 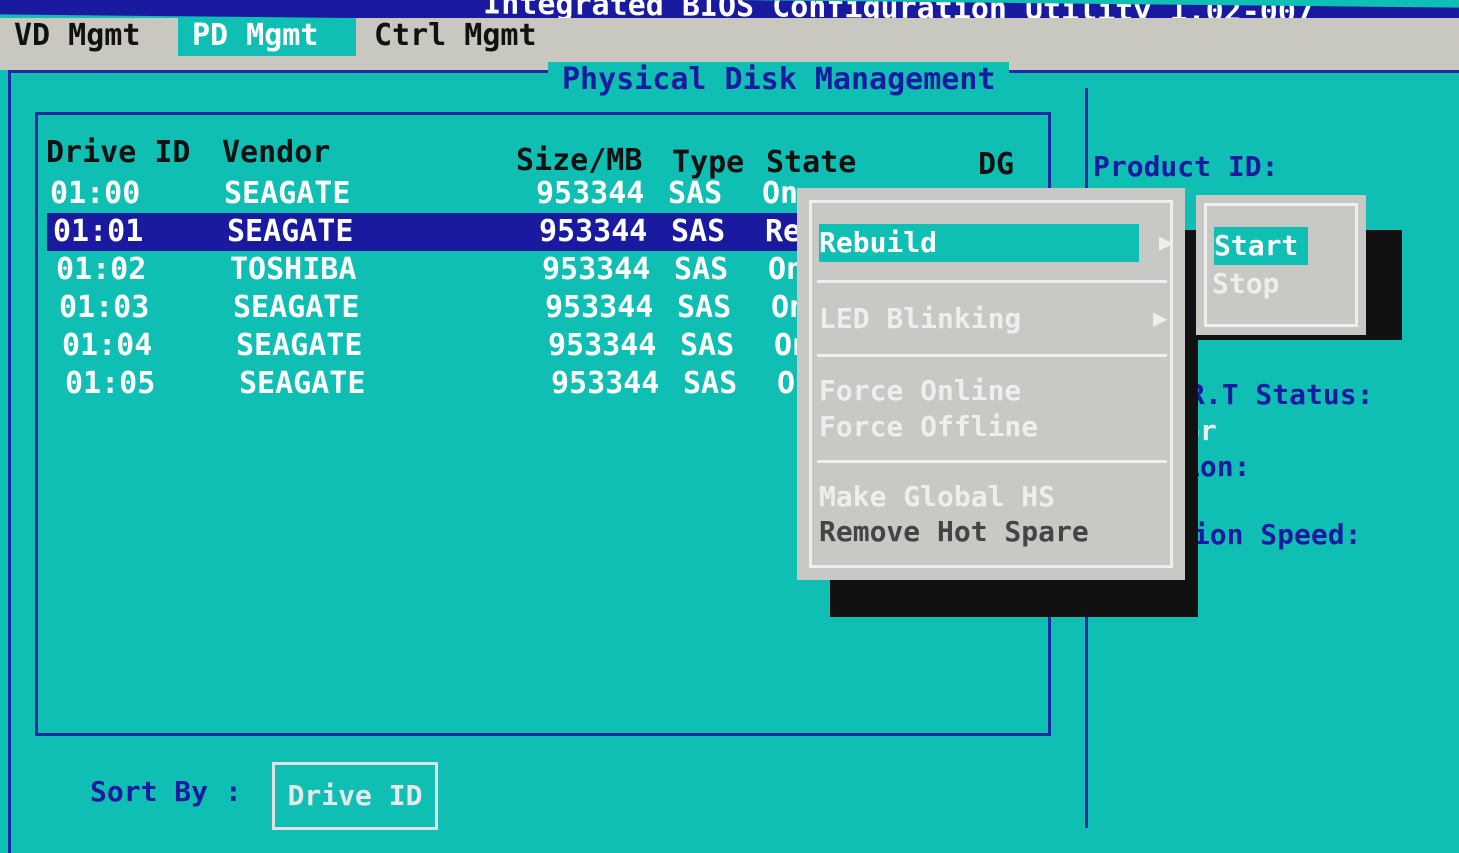 I want to click on menu-item-remove-hot-spare: Remove Hot Spare, so click(x=979, y=532).